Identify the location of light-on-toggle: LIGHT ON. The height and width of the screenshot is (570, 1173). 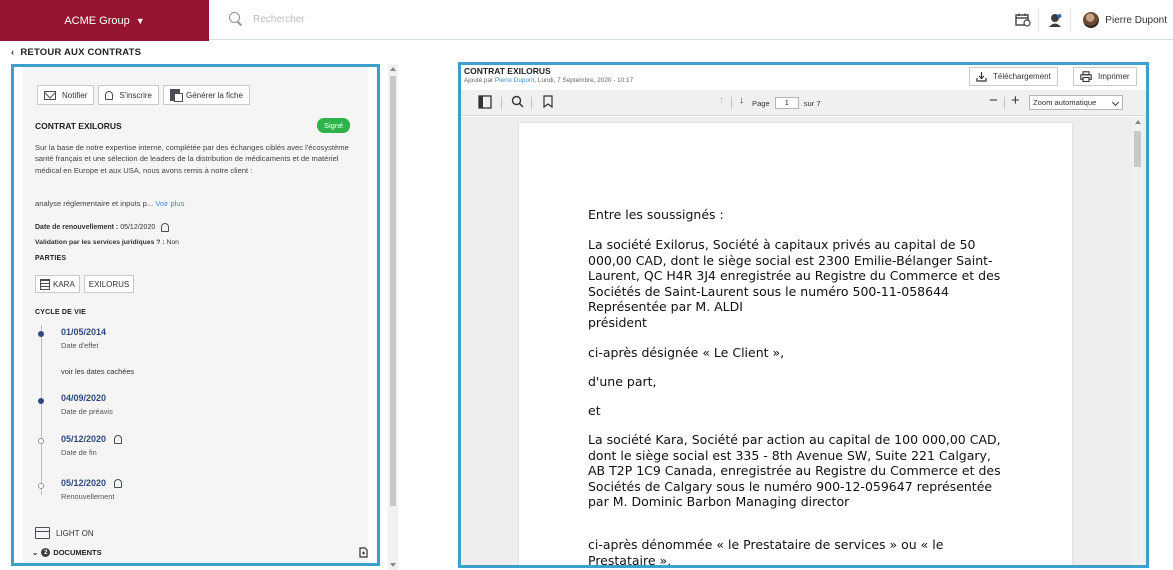
(64, 533).